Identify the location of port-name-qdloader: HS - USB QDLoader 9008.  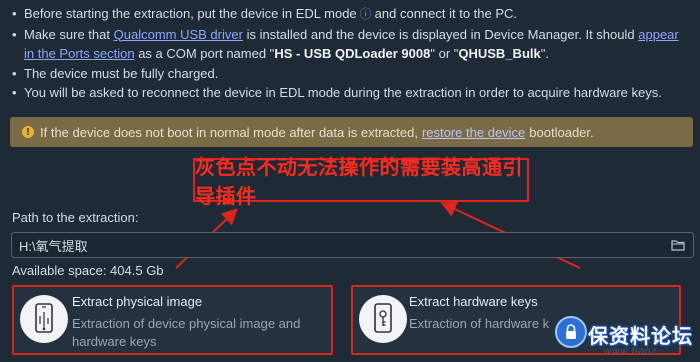
(352, 53).